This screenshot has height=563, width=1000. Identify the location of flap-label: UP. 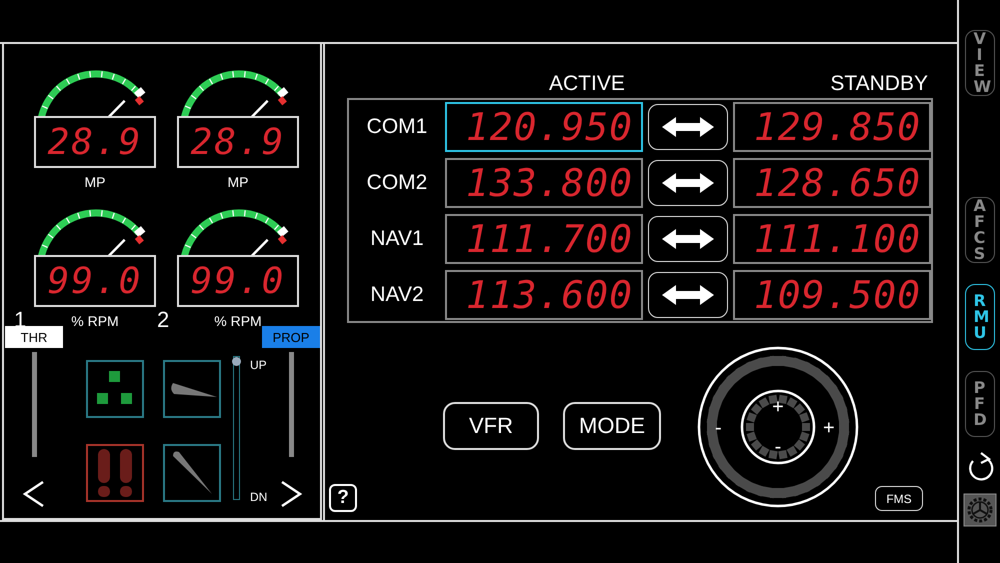
(259, 365).